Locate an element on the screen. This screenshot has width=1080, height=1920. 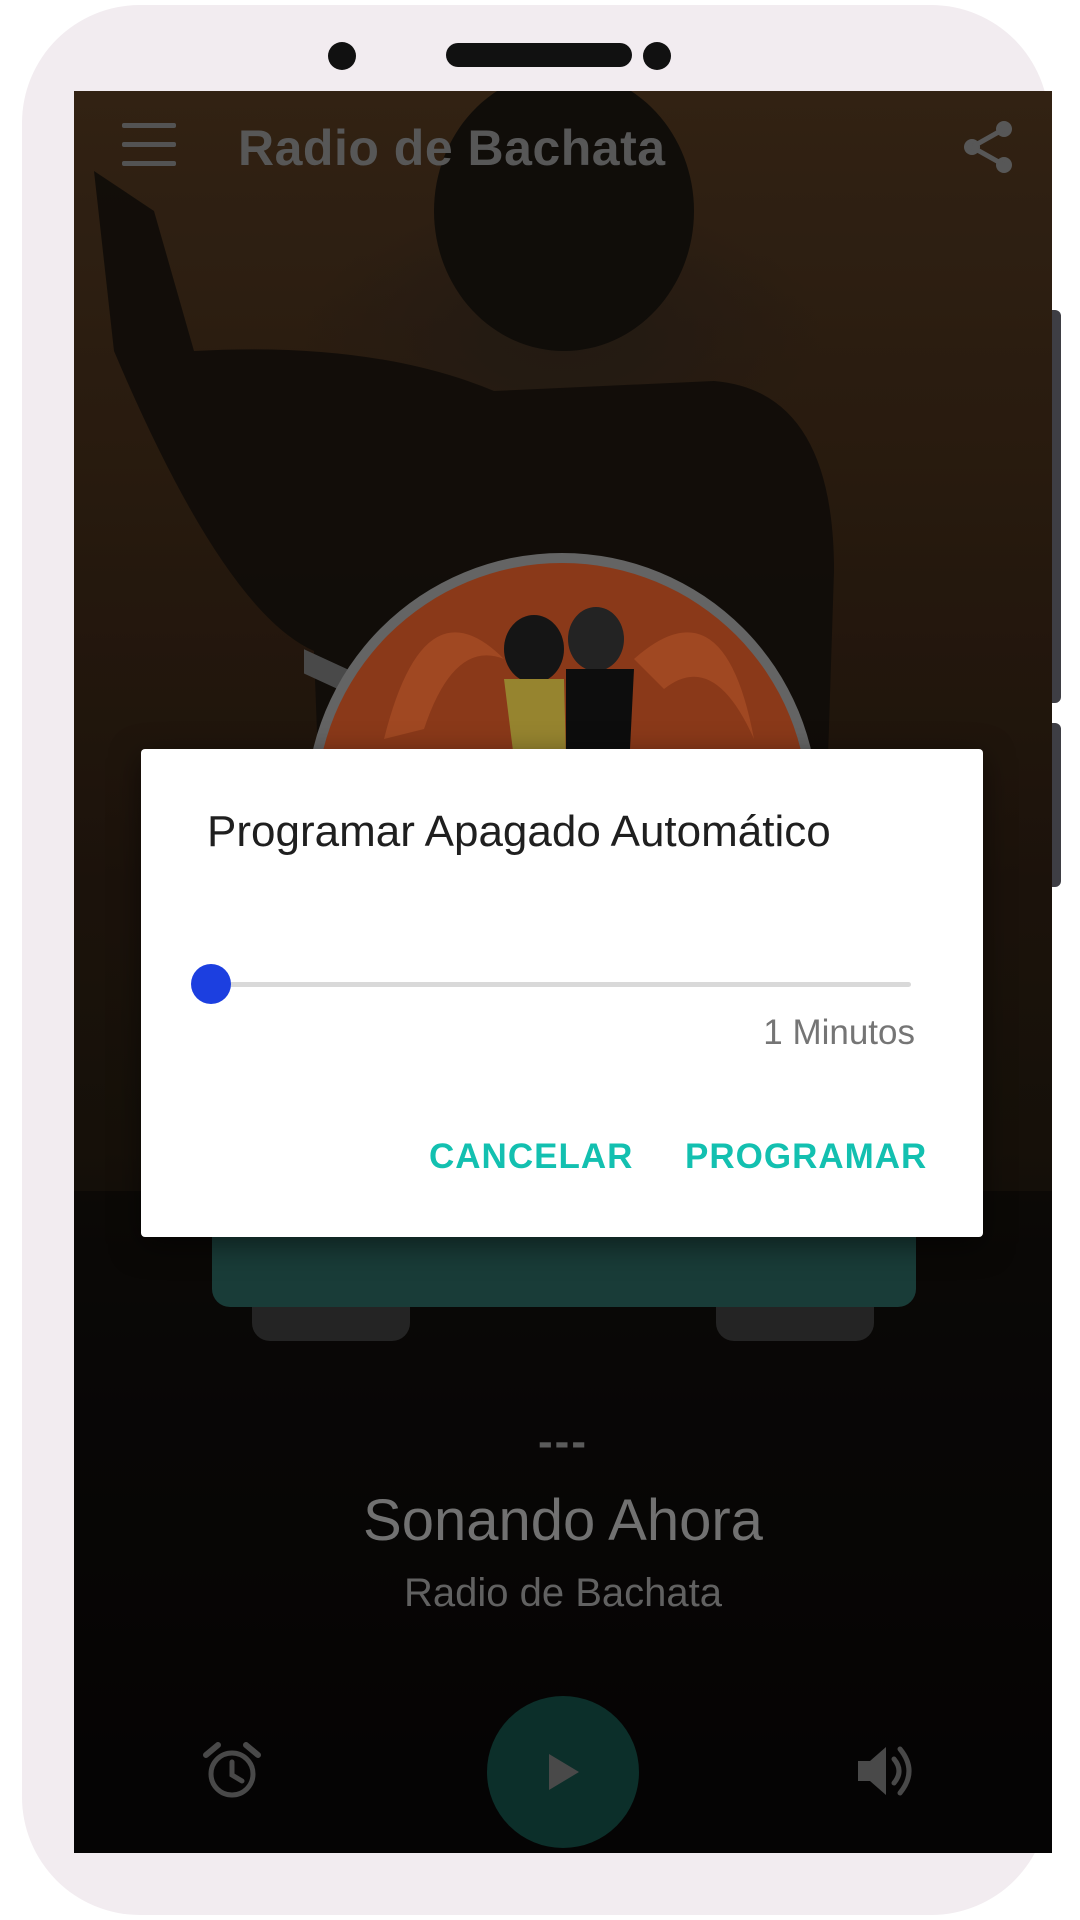
dialog-title: Programar Apagado Automático is located at coordinates (519, 831).